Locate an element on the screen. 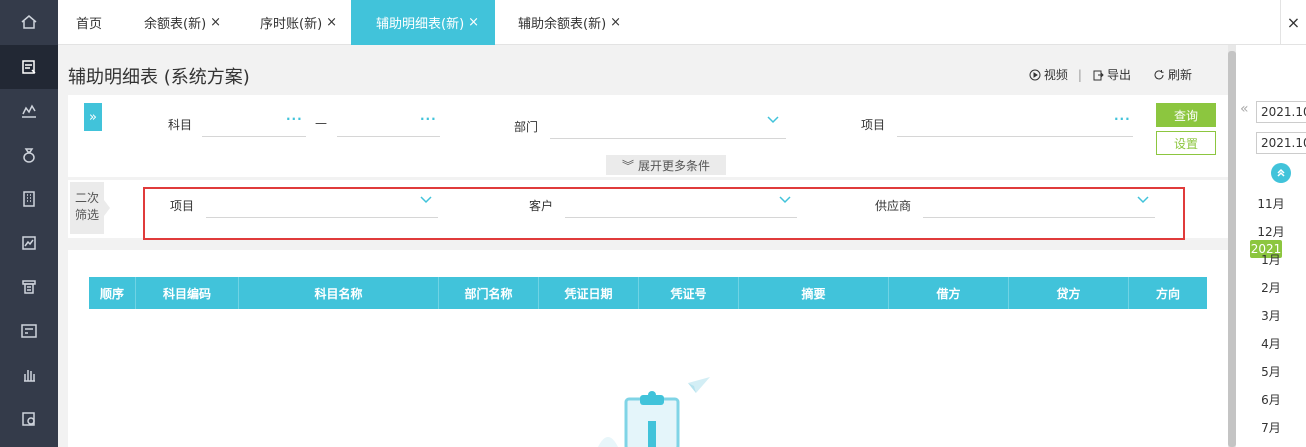  tab-balance: 余额表(新) × is located at coordinates (182, 22).